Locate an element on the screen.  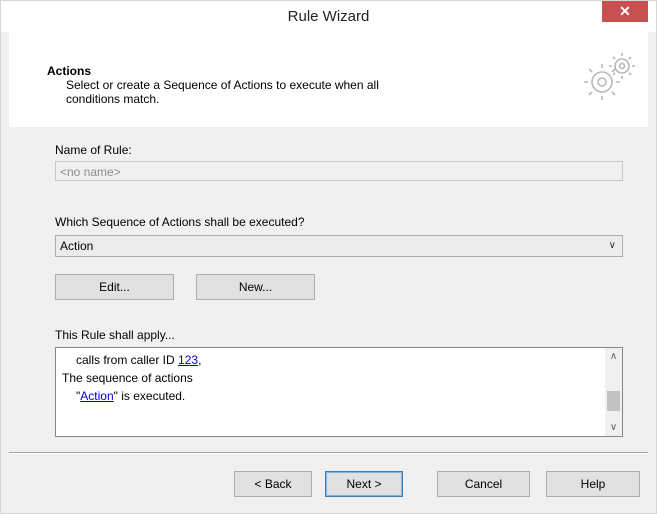
back-button: < Back is located at coordinates (273, 484).